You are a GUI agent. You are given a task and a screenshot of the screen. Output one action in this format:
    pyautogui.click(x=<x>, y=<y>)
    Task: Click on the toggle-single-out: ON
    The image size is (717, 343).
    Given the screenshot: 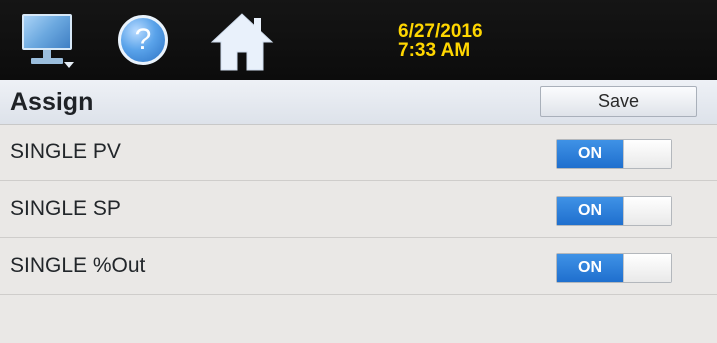 What is the action you would take?
    pyautogui.click(x=614, y=268)
    